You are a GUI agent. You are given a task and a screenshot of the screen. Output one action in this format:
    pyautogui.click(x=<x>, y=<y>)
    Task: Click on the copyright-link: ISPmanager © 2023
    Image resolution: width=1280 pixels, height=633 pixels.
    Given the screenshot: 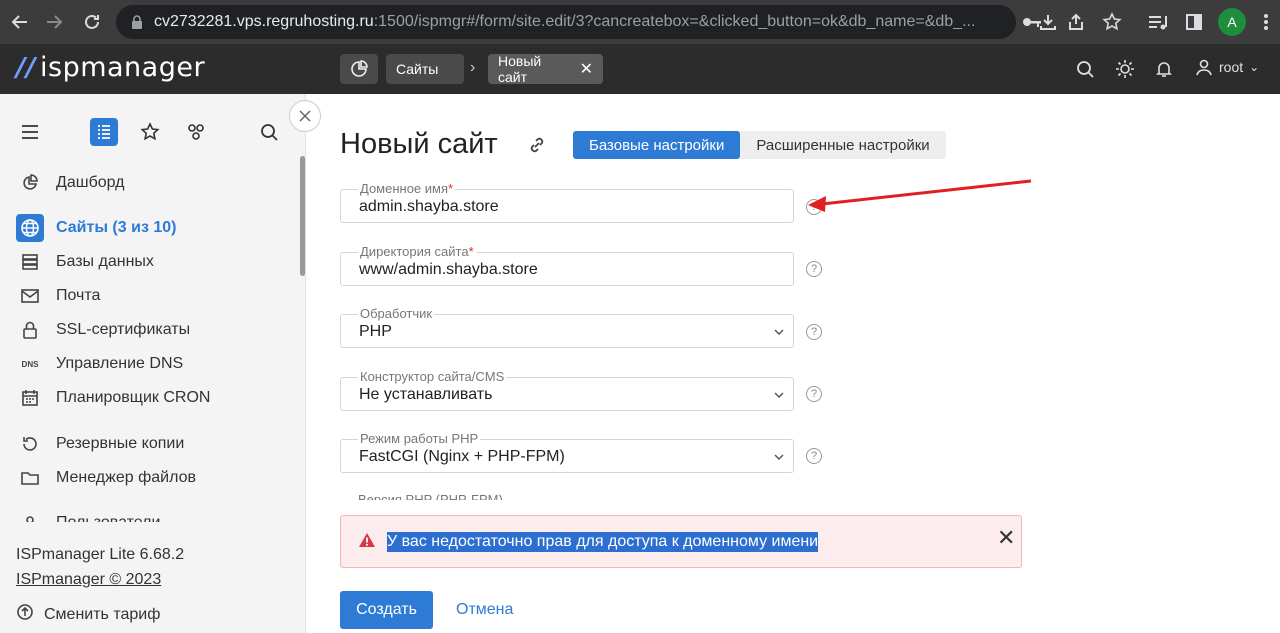 What is the action you would take?
    pyautogui.click(x=88, y=580)
    